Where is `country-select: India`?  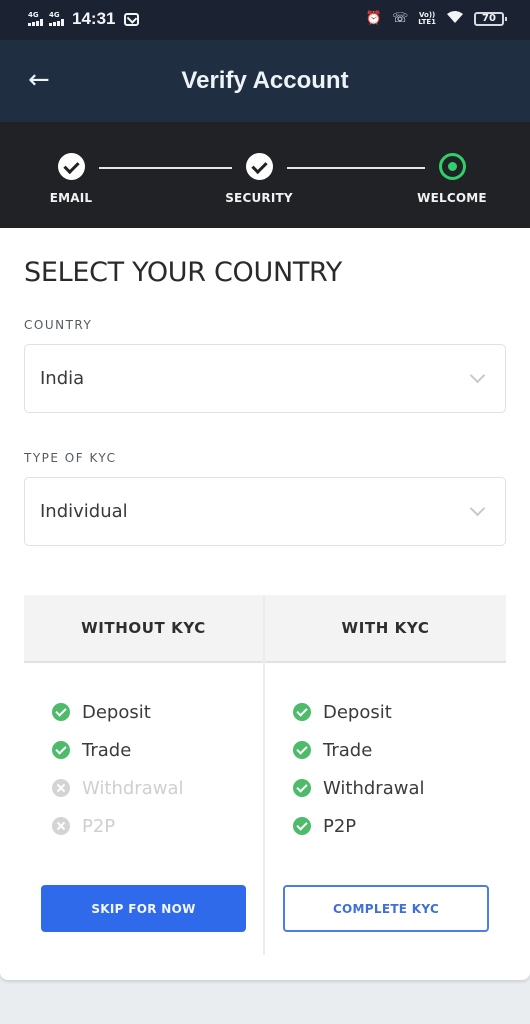
country-select: India is located at coordinates (265, 378).